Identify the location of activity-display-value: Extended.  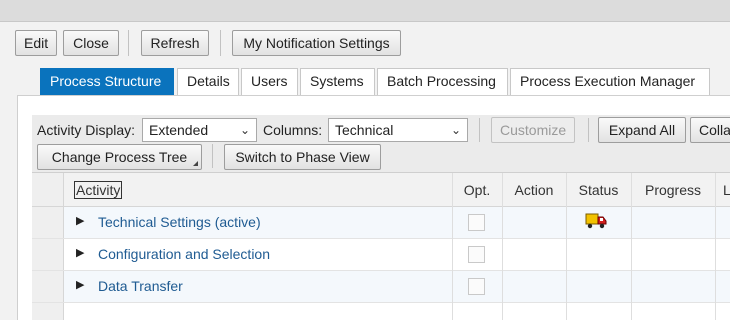
(179, 130).